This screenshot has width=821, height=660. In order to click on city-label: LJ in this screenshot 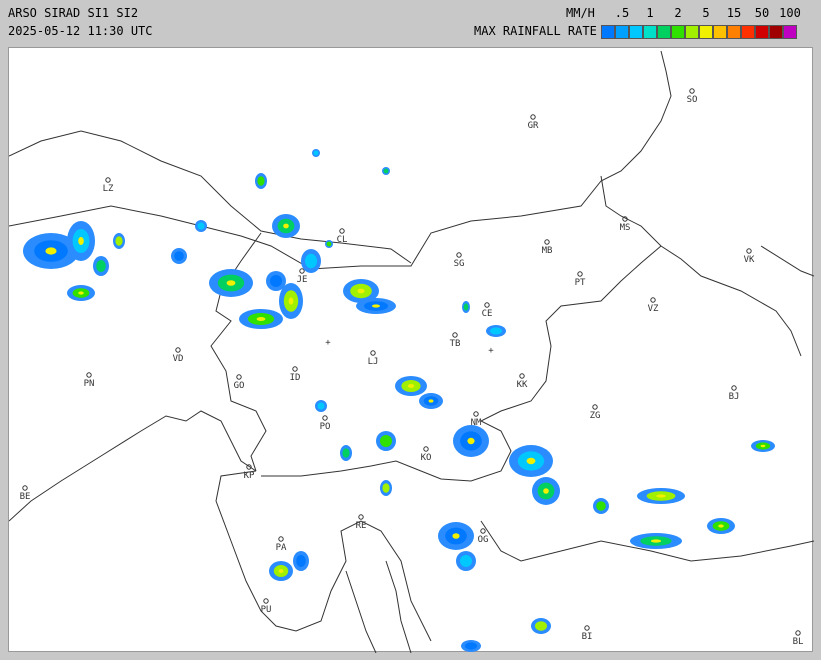, I will do `click(373, 362)`.